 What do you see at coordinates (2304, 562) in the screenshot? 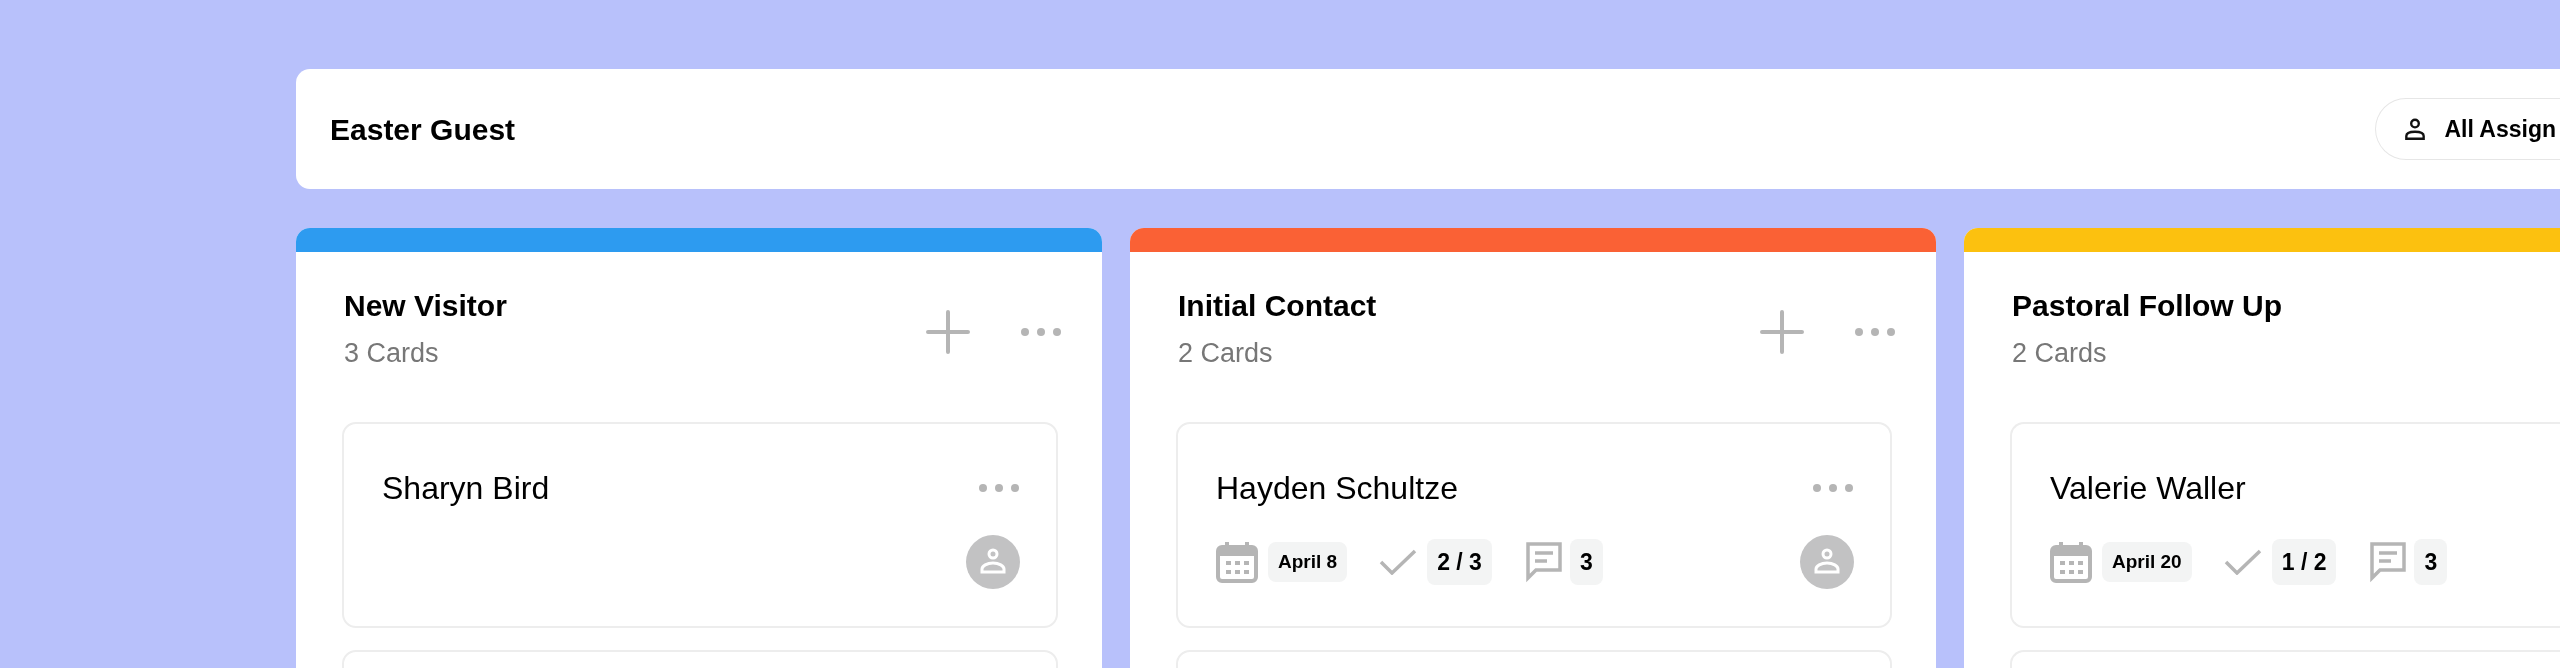
I see `checklist-count: 1 / 2` at bounding box center [2304, 562].